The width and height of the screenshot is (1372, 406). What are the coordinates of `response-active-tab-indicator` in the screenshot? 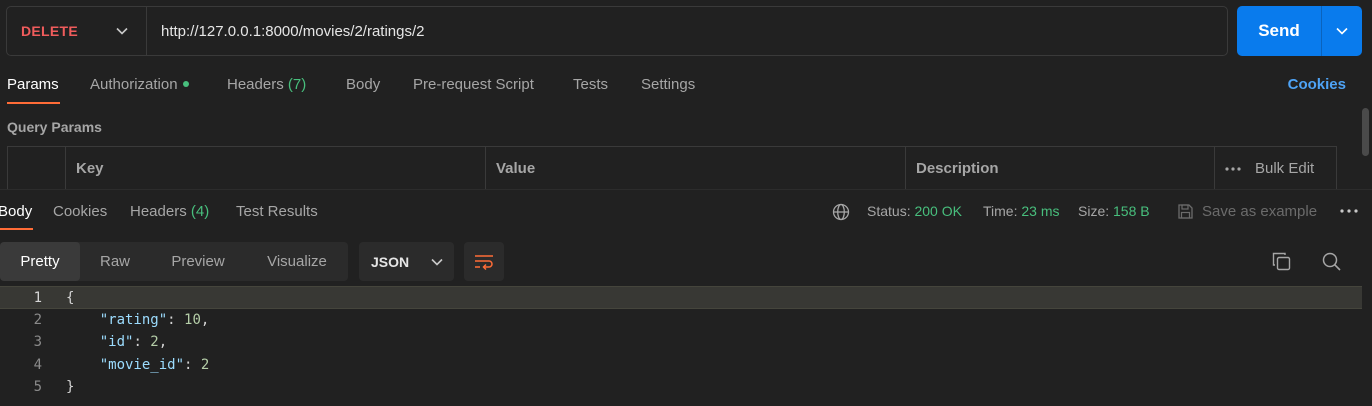 It's located at (16, 229).